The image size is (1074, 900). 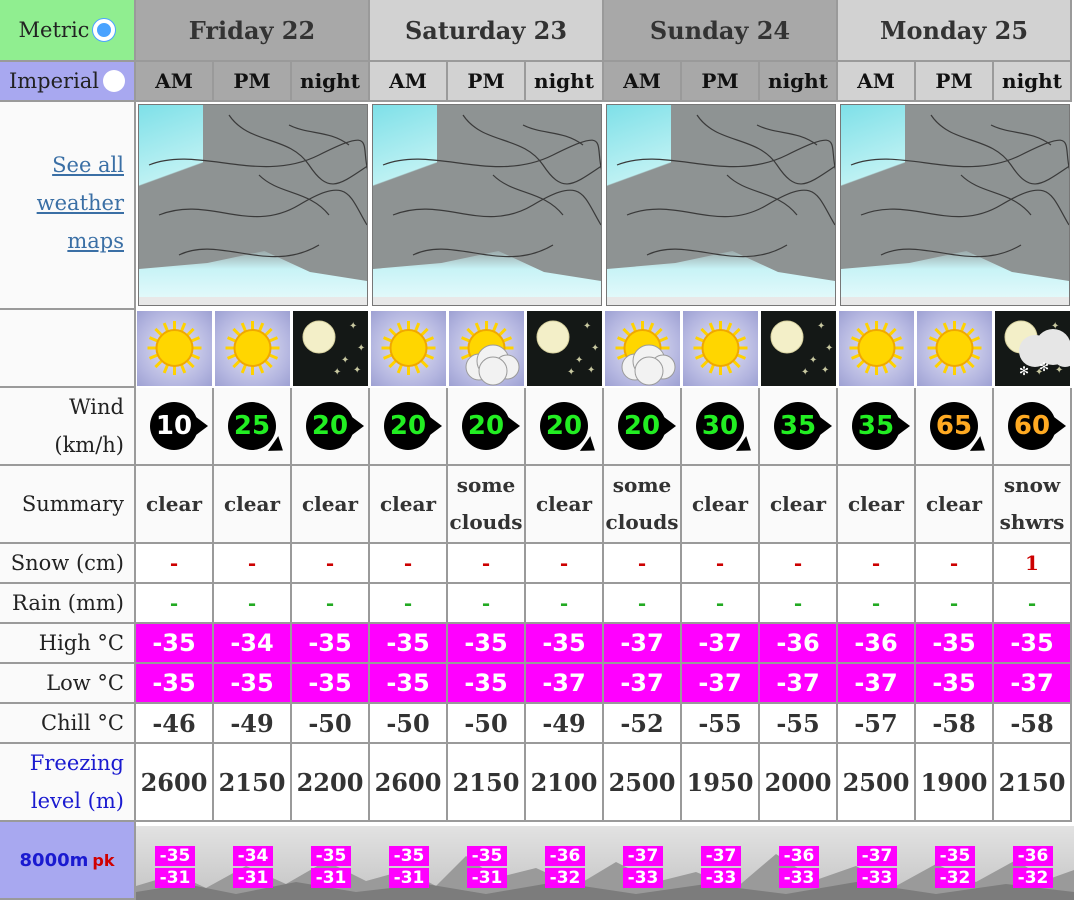 I want to click on freezing-label: Freezing level (m), so click(x=68, y=783).